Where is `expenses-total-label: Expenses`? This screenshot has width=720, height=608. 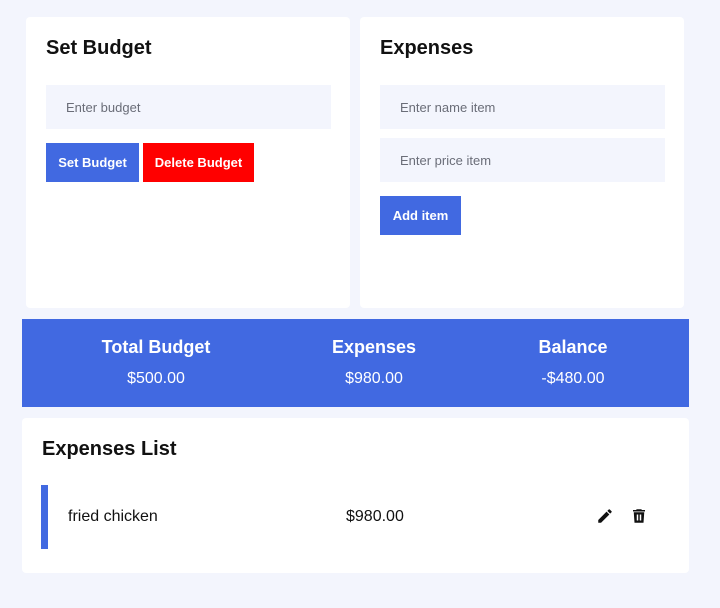
expenses-total-label: Expenses is located at coordinates (374, 347).